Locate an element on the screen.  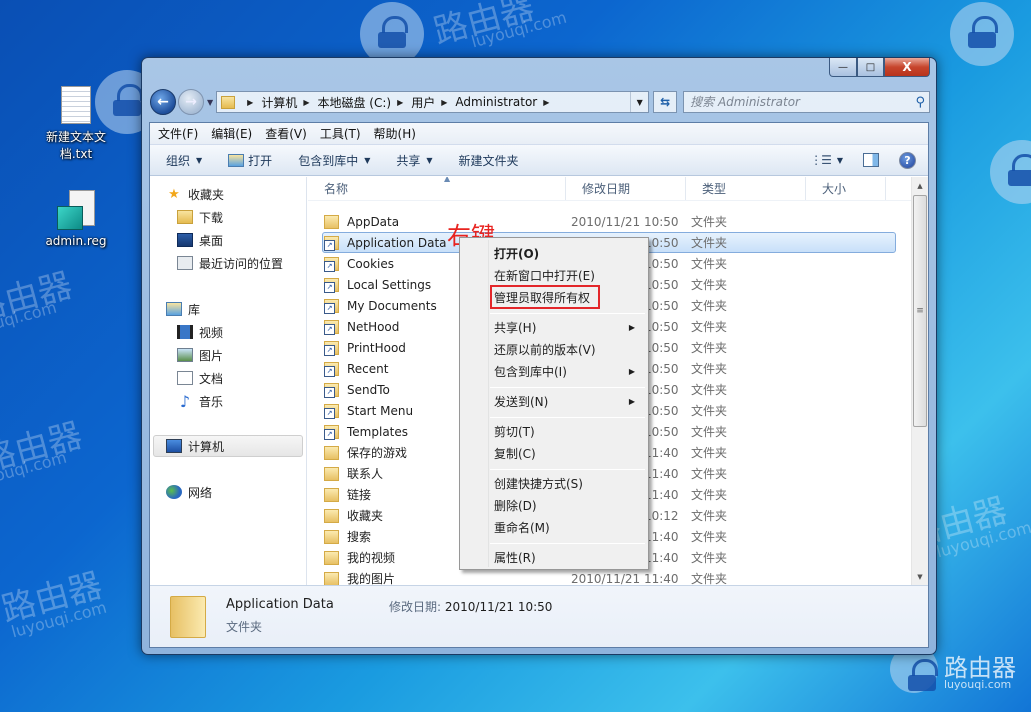
folder-shortcut-icon is located at coordinates (331, 327).